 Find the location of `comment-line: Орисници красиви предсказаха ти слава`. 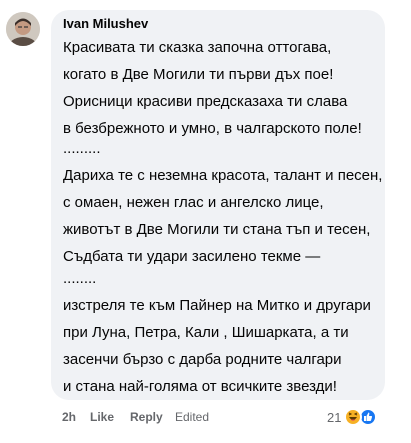

comment-line: Орисници красиви предсказаха ти слава is located at coordinates (205, 101).